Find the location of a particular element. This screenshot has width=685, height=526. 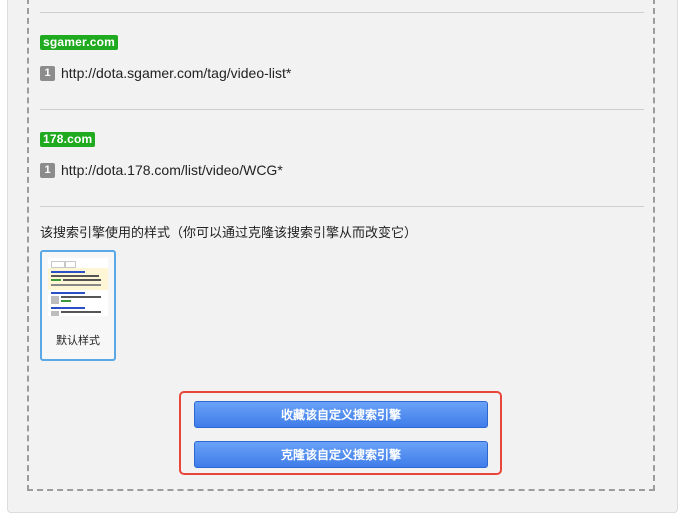

site-tag: 178.com is located at coordinates (68, 139).